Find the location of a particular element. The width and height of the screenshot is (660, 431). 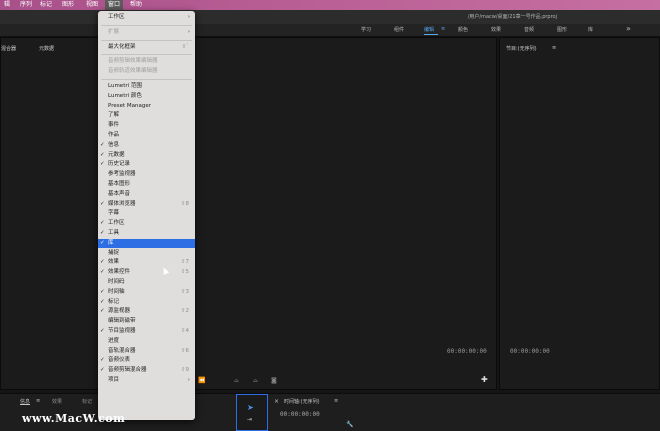

menu-item-23: ✓ 工作区 is located at coordinates (146, 223).